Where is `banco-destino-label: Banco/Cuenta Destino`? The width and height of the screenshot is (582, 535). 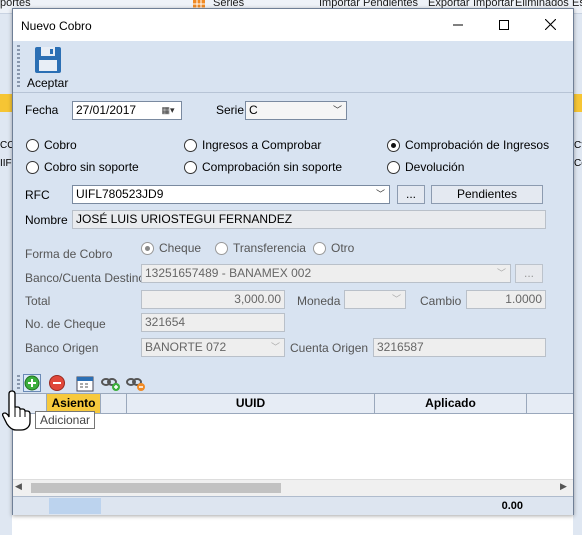
banco-destino-label: Banco/Cuenta Destino is located at coordinates (85, 278).